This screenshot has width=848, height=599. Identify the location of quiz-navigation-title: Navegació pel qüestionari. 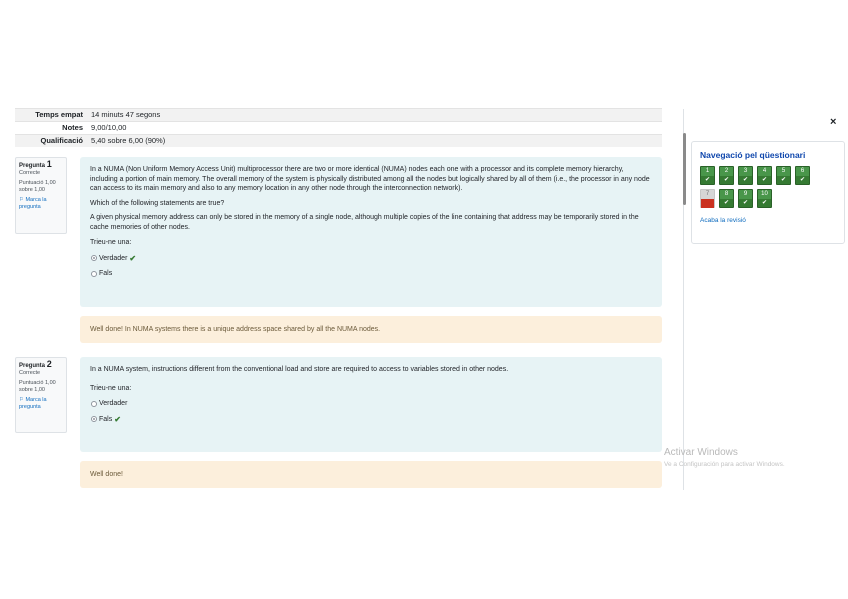
(753, 155).